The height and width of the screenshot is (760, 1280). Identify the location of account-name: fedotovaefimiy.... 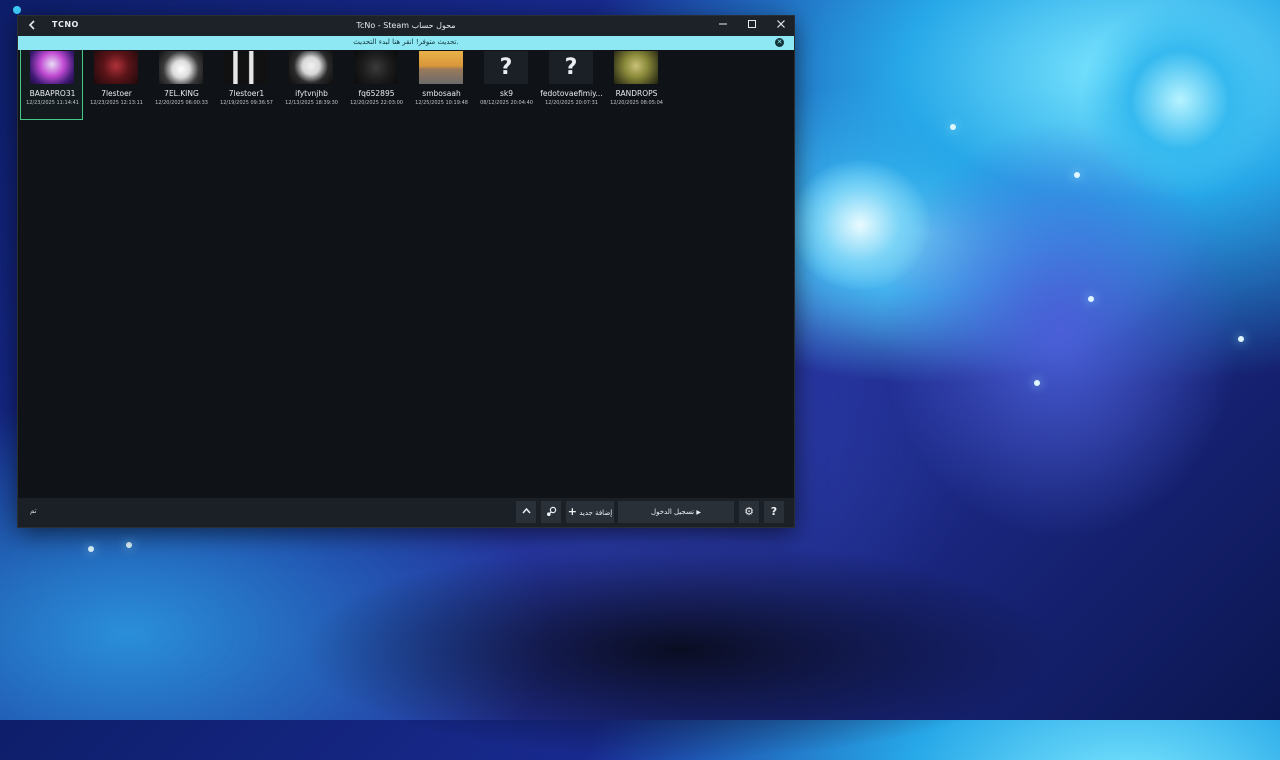
(571, 93).